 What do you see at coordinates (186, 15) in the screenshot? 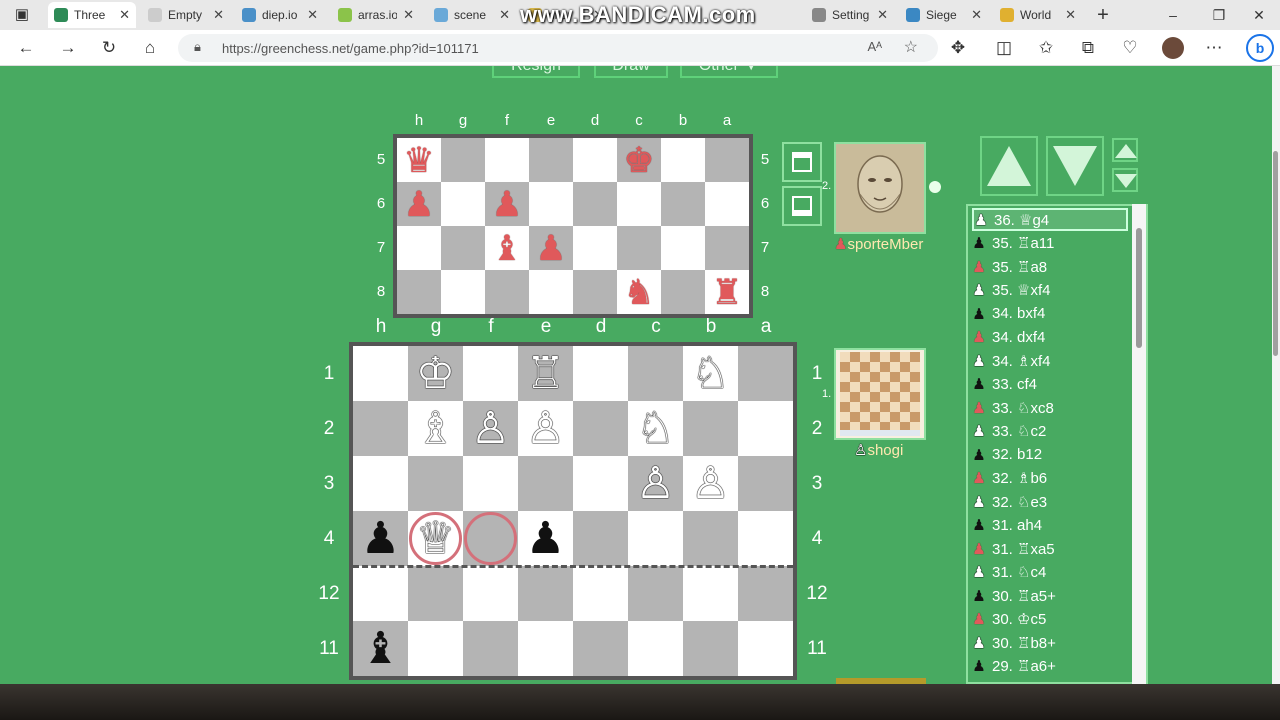
I see `browser-tab: Empty ✕` at bounding box center [186, 15].